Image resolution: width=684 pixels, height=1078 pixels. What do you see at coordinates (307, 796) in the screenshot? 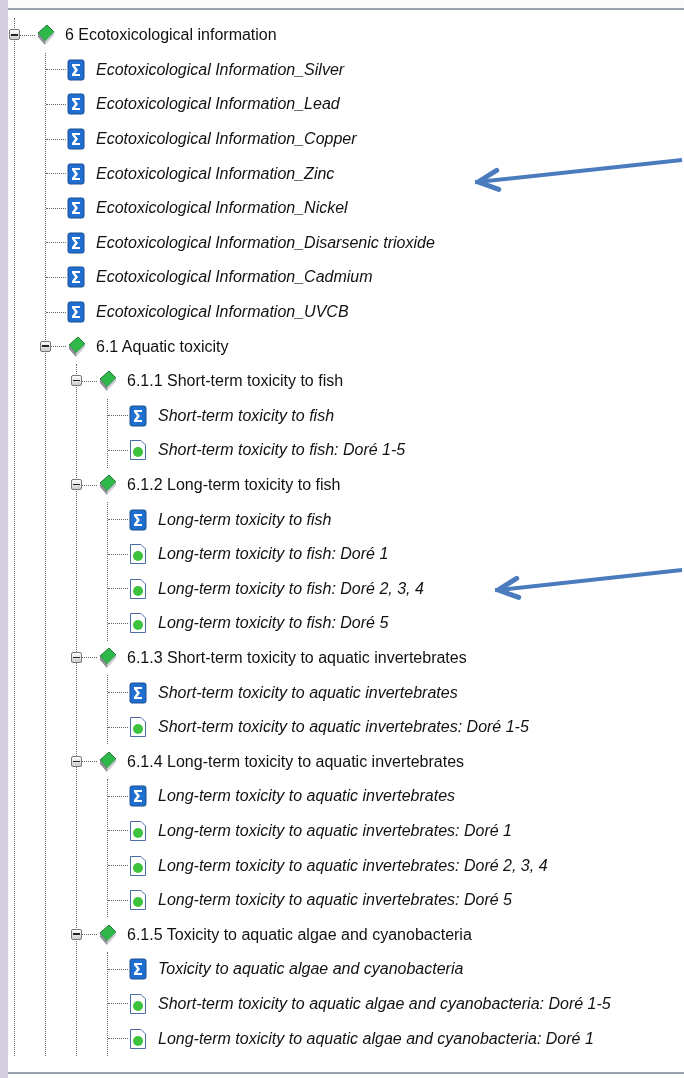
I see `tree-item: Long-term toxicity to aquatic invertebrates` at bounding box center [307, 796].